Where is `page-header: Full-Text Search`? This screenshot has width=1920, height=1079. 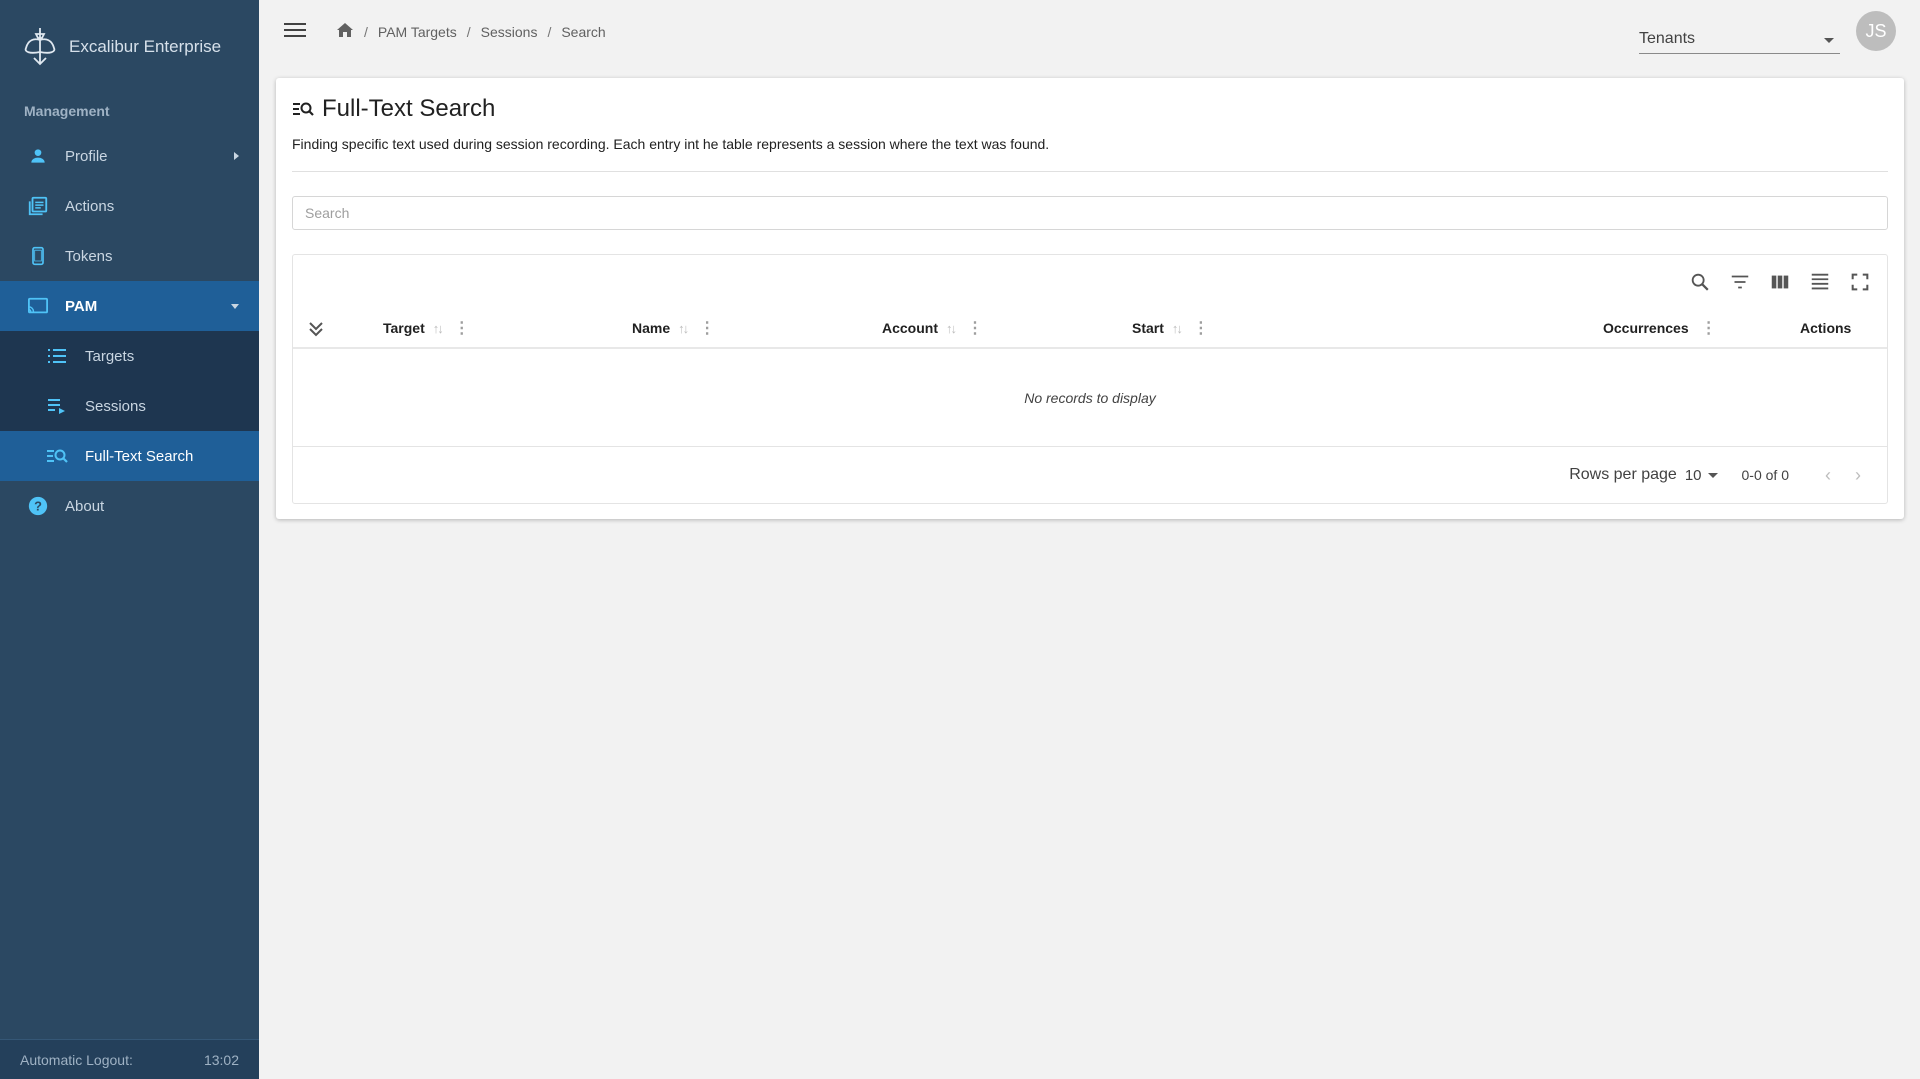 page-header: Full-Text Search is located at coordinates (393, 109).